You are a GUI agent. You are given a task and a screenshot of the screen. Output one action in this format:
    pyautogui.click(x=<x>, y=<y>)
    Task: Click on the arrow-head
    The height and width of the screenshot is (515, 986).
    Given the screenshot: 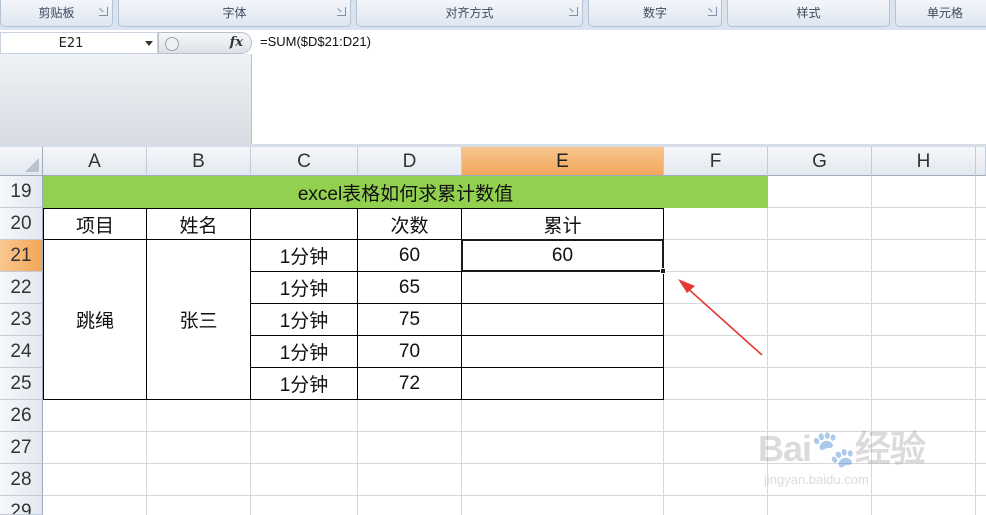 What is the action you would take?
    pyautogui.click(x=686, y=286)
    